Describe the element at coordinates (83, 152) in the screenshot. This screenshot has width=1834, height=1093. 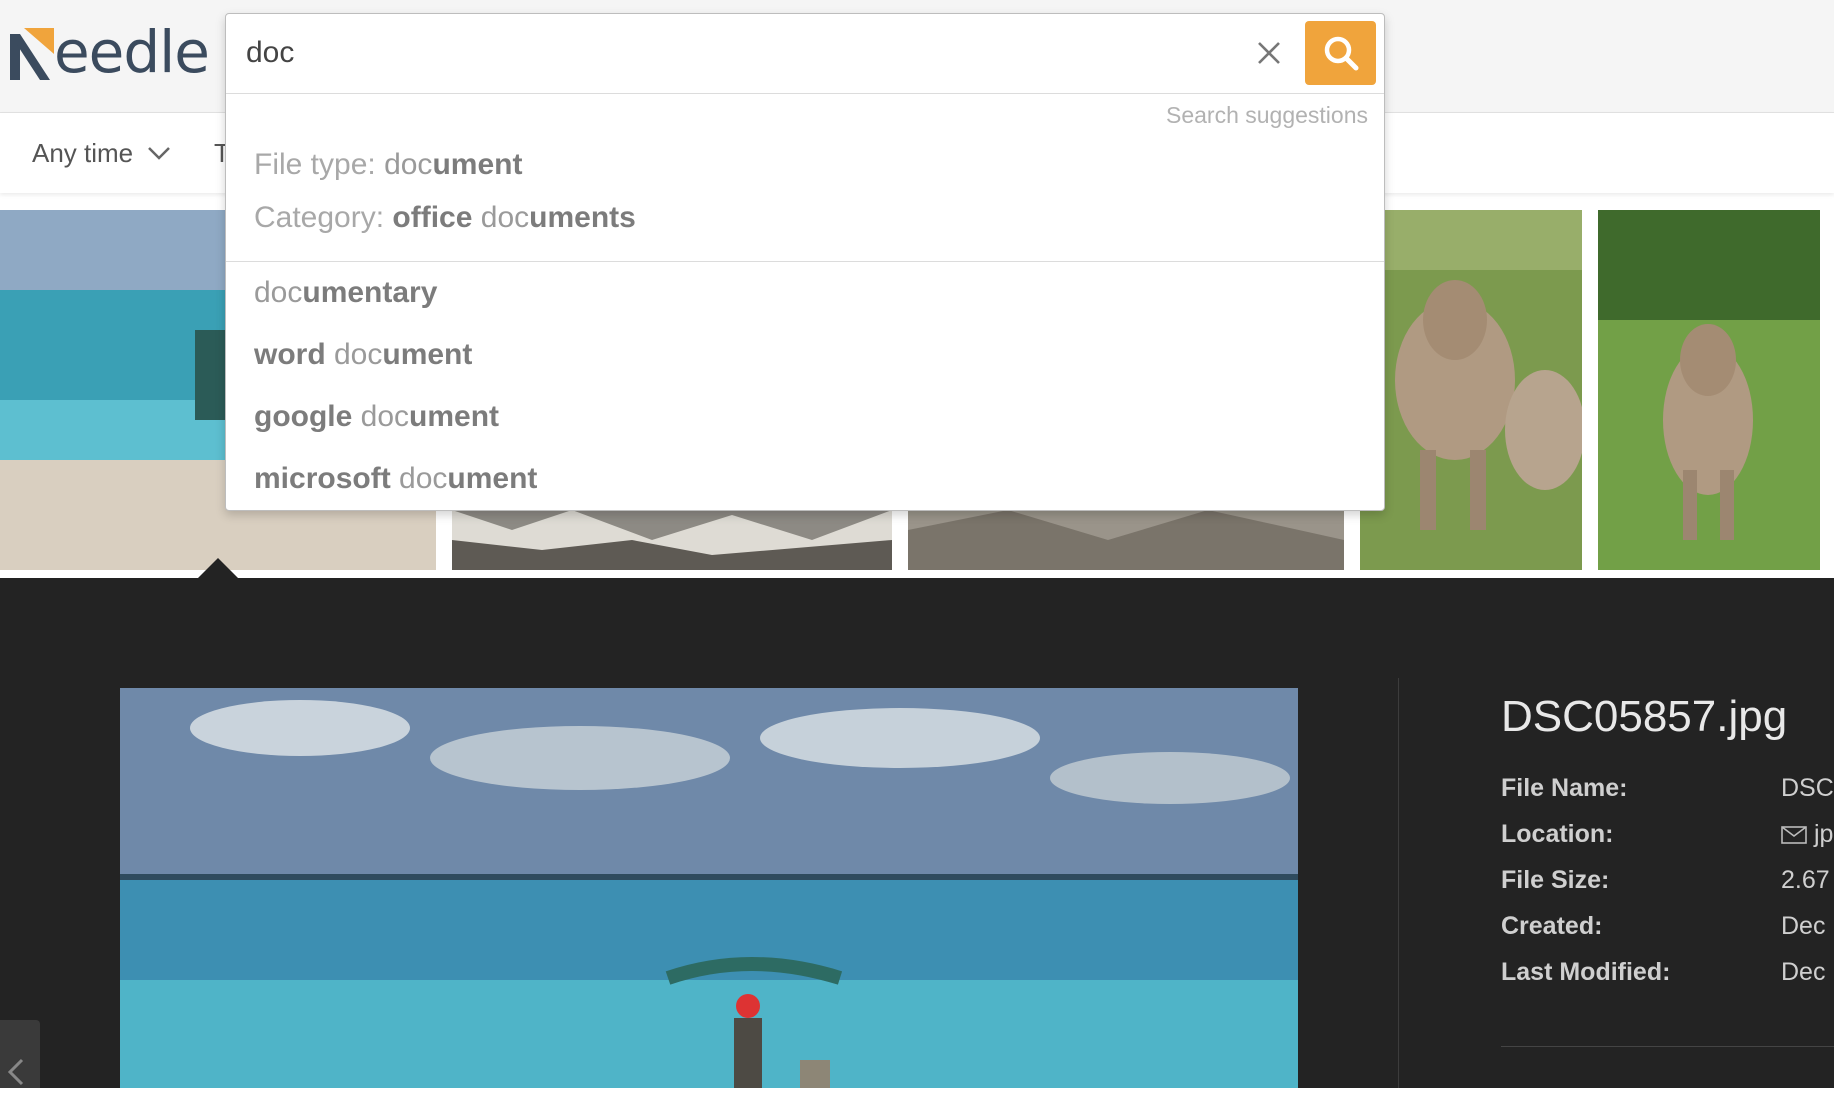
I see `time-filter-label: Any time` at that location.